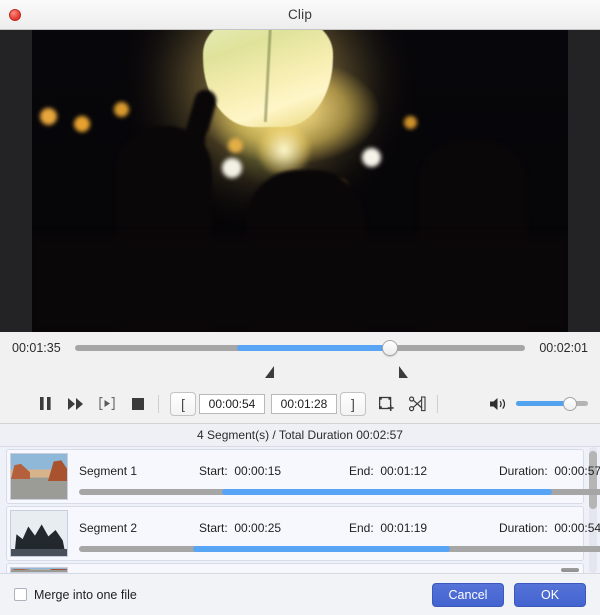 The height and width of the screenshot is (615, 600). I want to click on volume-control, so click(538, 404).